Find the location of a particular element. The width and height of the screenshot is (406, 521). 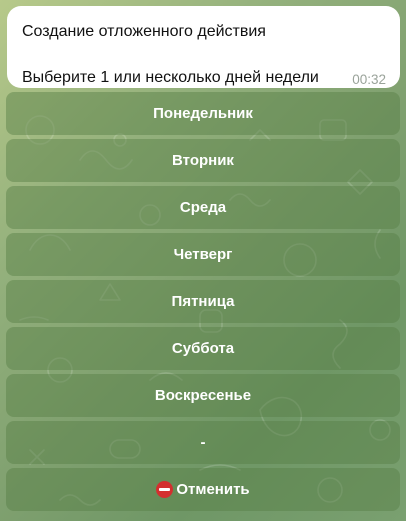

keyboard-button-label: Понедельник is located at coordinates (203, 113).